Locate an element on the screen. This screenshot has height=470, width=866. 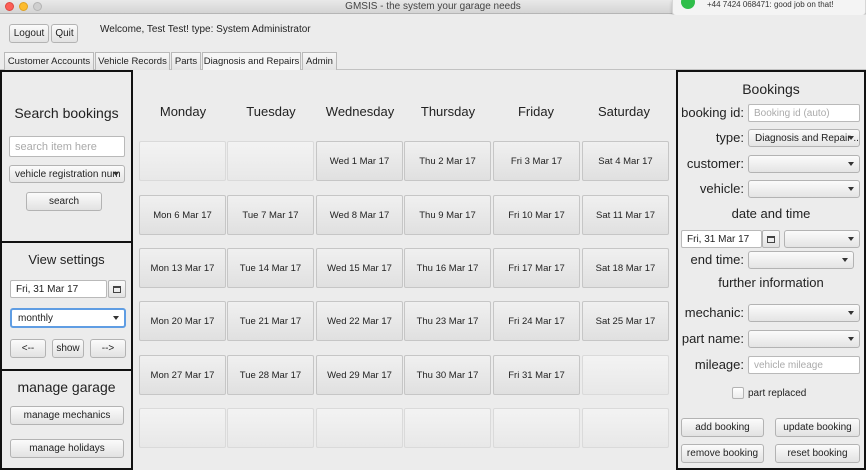
tab-parts: Parts is located at coordinates (186, 61).